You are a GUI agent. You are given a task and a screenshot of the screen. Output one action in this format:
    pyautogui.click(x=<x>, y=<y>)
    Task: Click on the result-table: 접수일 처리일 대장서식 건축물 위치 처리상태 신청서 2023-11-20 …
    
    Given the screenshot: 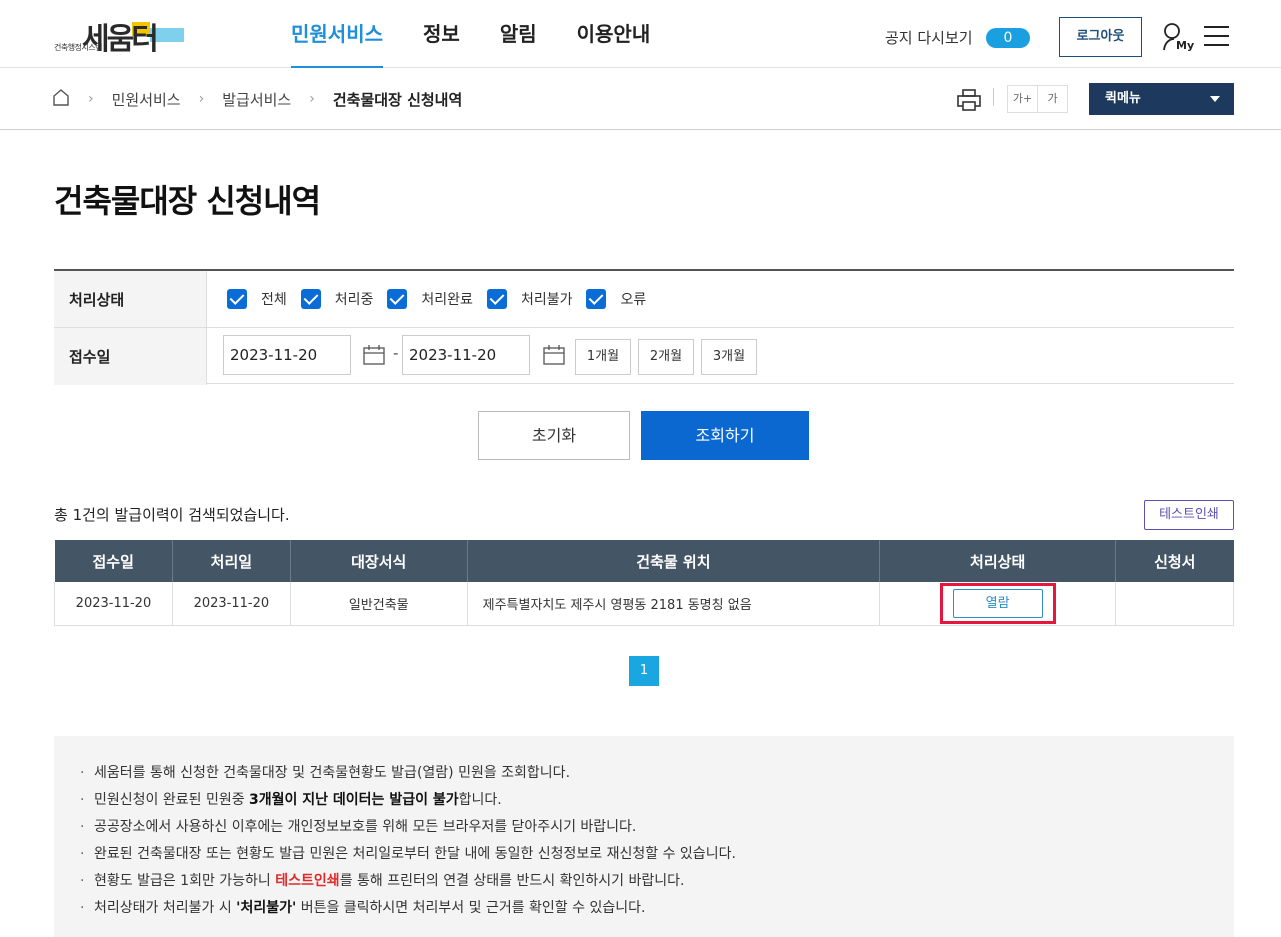 What is the action you would take?
    pyautogui.click(x=644, y=583)
    